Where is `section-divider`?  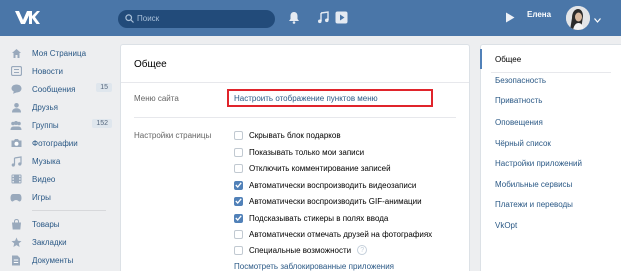 section-divider is located at coordinates (295, 117).